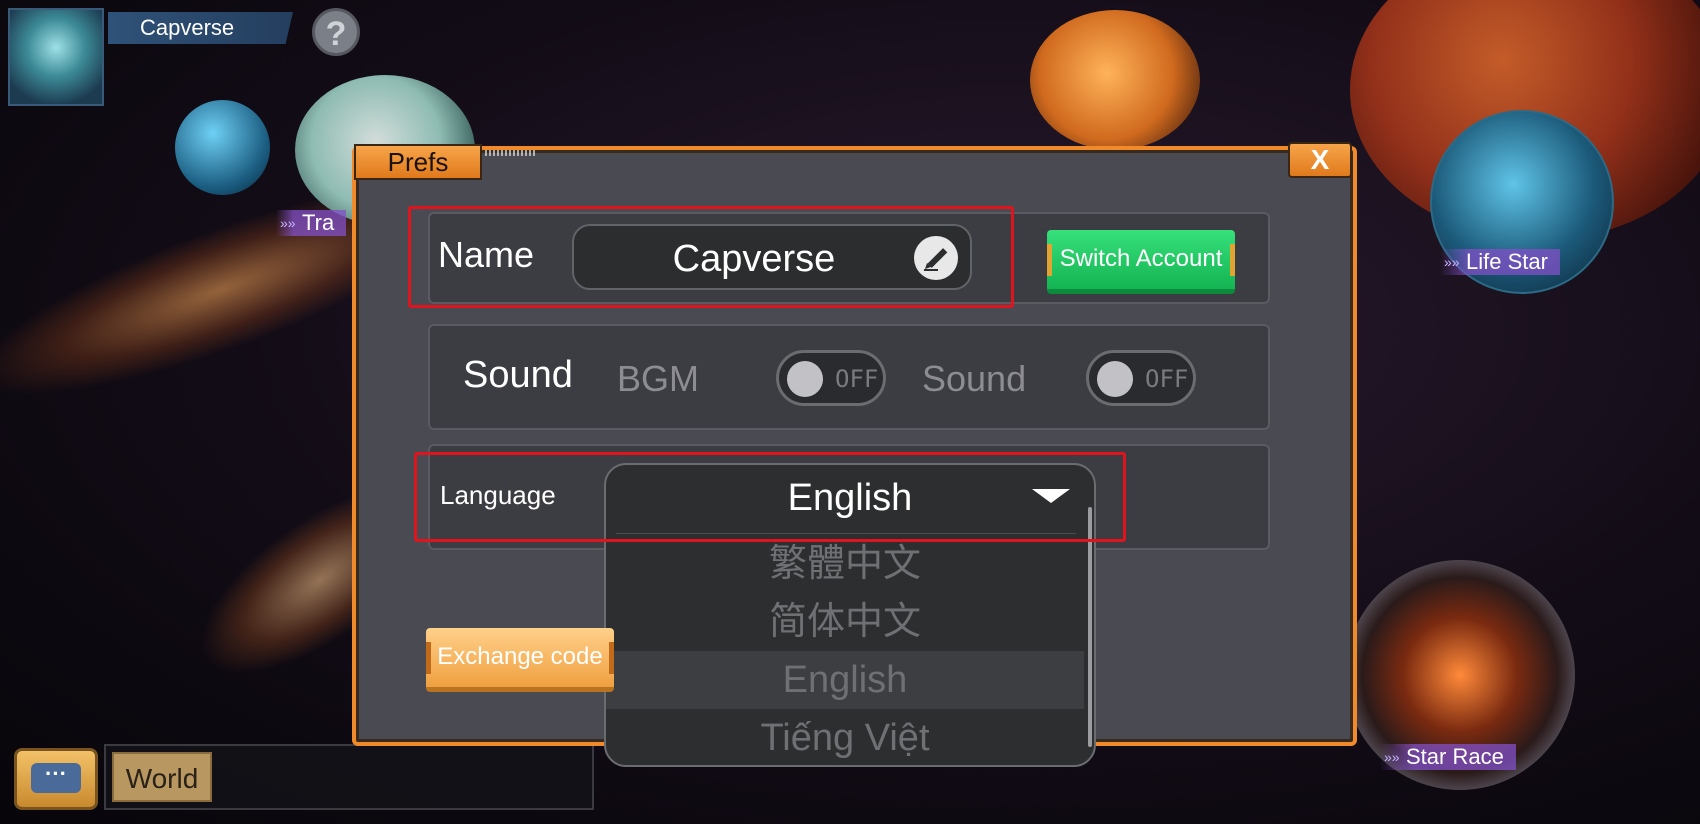  Describe the element at coordinates (845, 737) in the screenshot. I see `language-option-vietnamese: Tiếng Việt` at that location.